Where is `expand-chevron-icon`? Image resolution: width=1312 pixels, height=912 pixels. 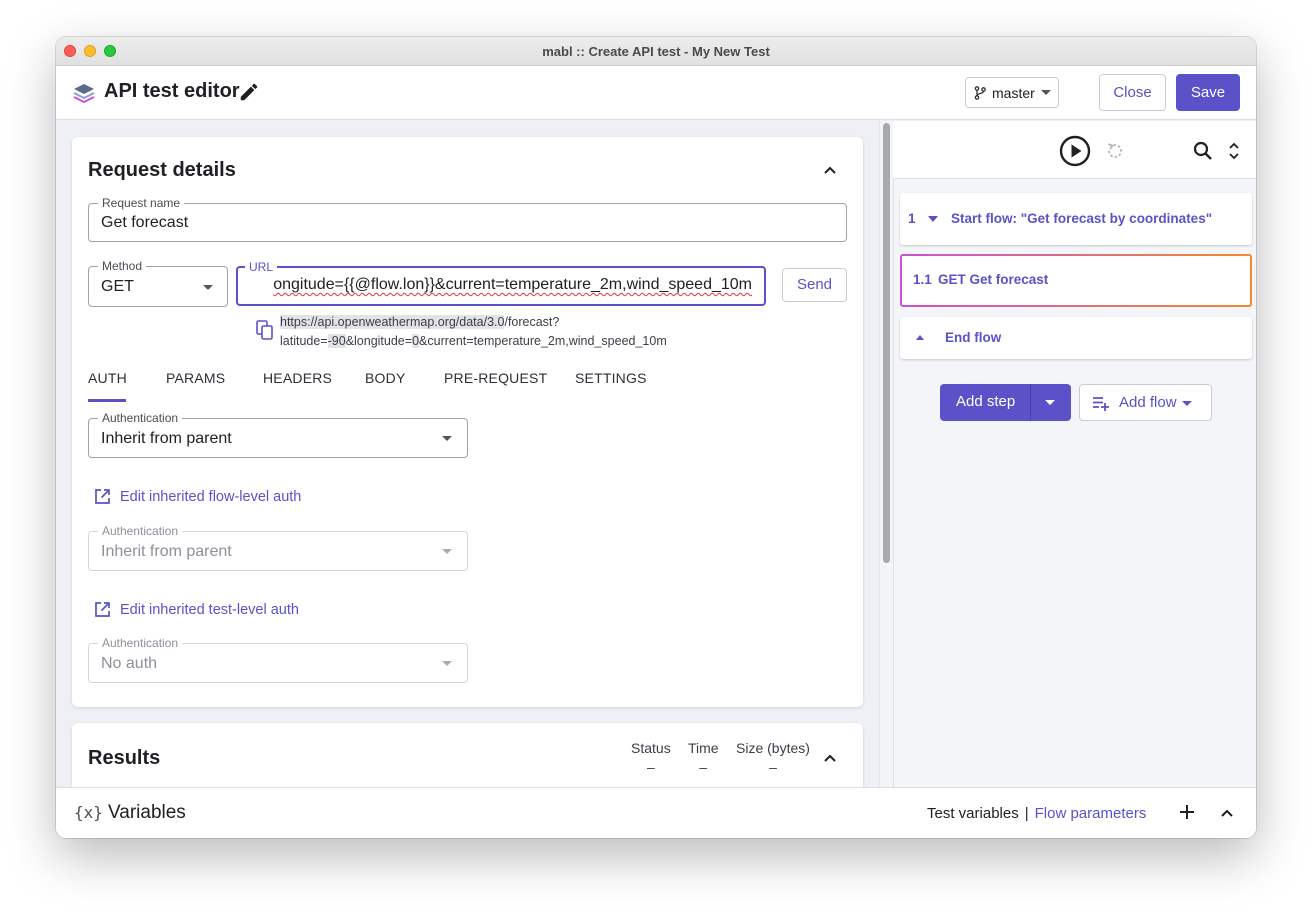
expand-chevron-icon is located at coordinates (1227, 813).